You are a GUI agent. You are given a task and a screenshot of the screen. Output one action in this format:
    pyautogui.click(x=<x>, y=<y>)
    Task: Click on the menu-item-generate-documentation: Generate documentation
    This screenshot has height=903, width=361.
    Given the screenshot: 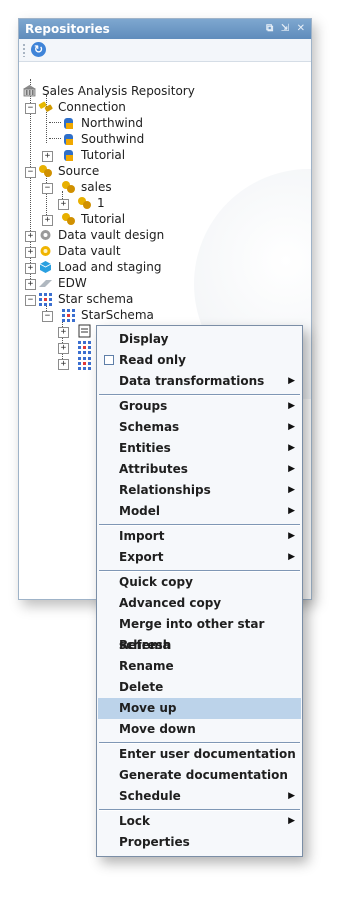 What is the action you would take?
    pyautogui.click(x=199, y=775)
    